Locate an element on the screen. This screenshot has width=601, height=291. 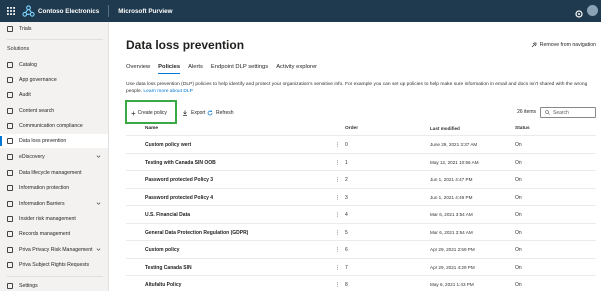
column-header-status: Status is located at coordinates (522, 128).